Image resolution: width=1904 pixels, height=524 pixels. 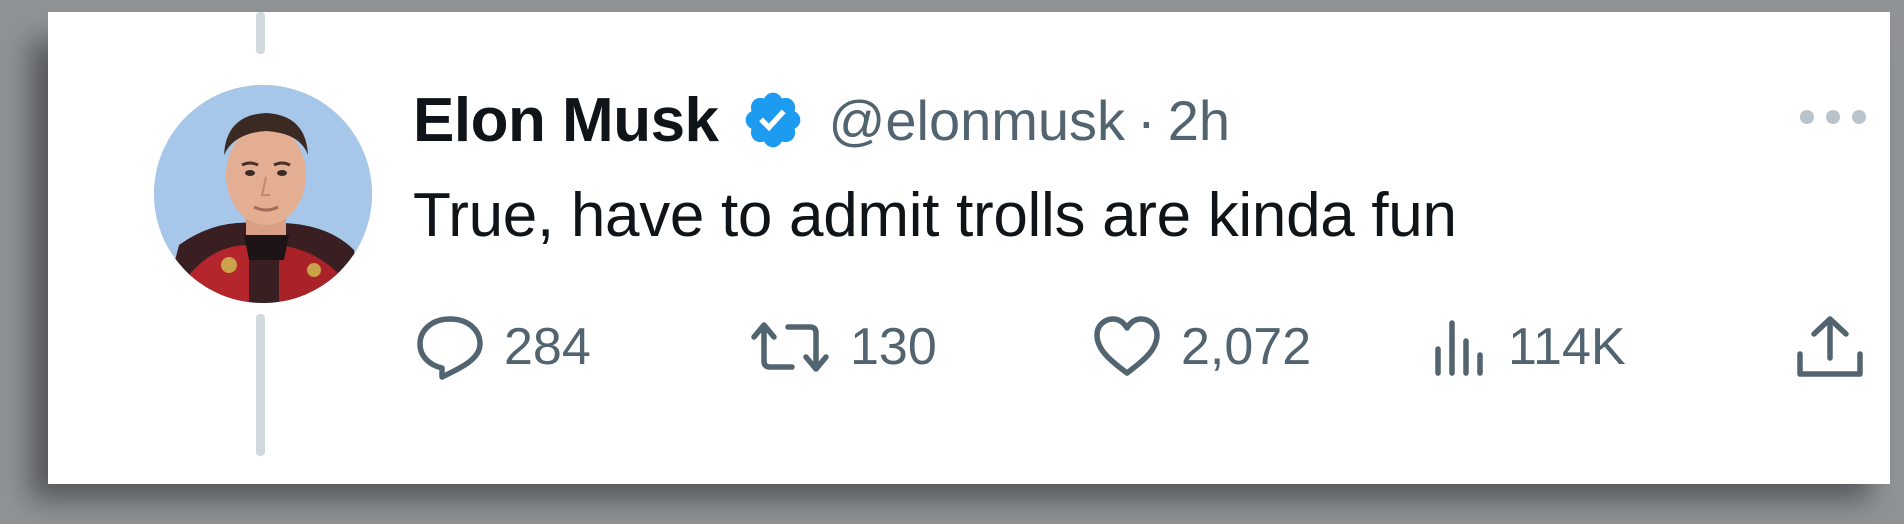 I want to click on views-button: 114K, so click(x=1528, y=347).